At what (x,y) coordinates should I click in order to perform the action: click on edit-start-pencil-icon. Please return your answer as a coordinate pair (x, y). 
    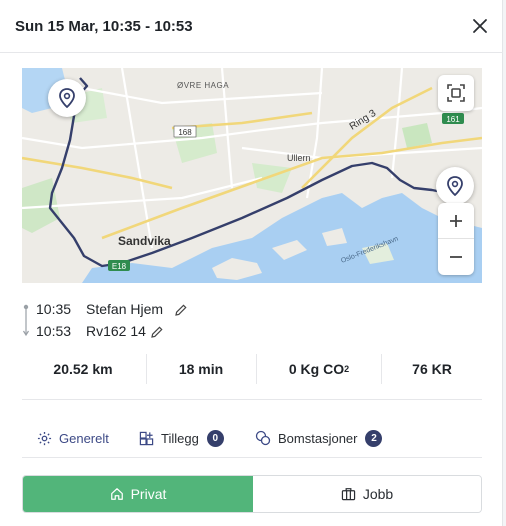
    Looking at the image, I should click on (181, 310).